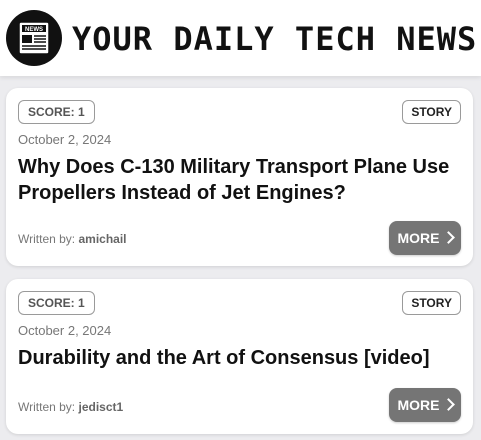 The image size is (481, 440). I want to click on author-row: Written by: amichail, so click(72, 239).